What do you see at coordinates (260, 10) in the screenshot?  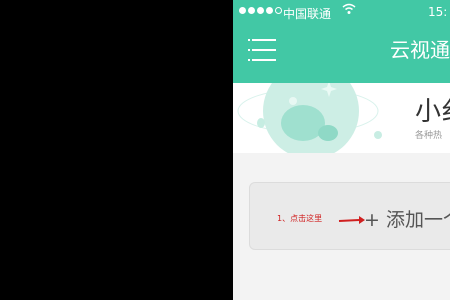 I see `signal-strength-icon` at bounding box center [260, 10].